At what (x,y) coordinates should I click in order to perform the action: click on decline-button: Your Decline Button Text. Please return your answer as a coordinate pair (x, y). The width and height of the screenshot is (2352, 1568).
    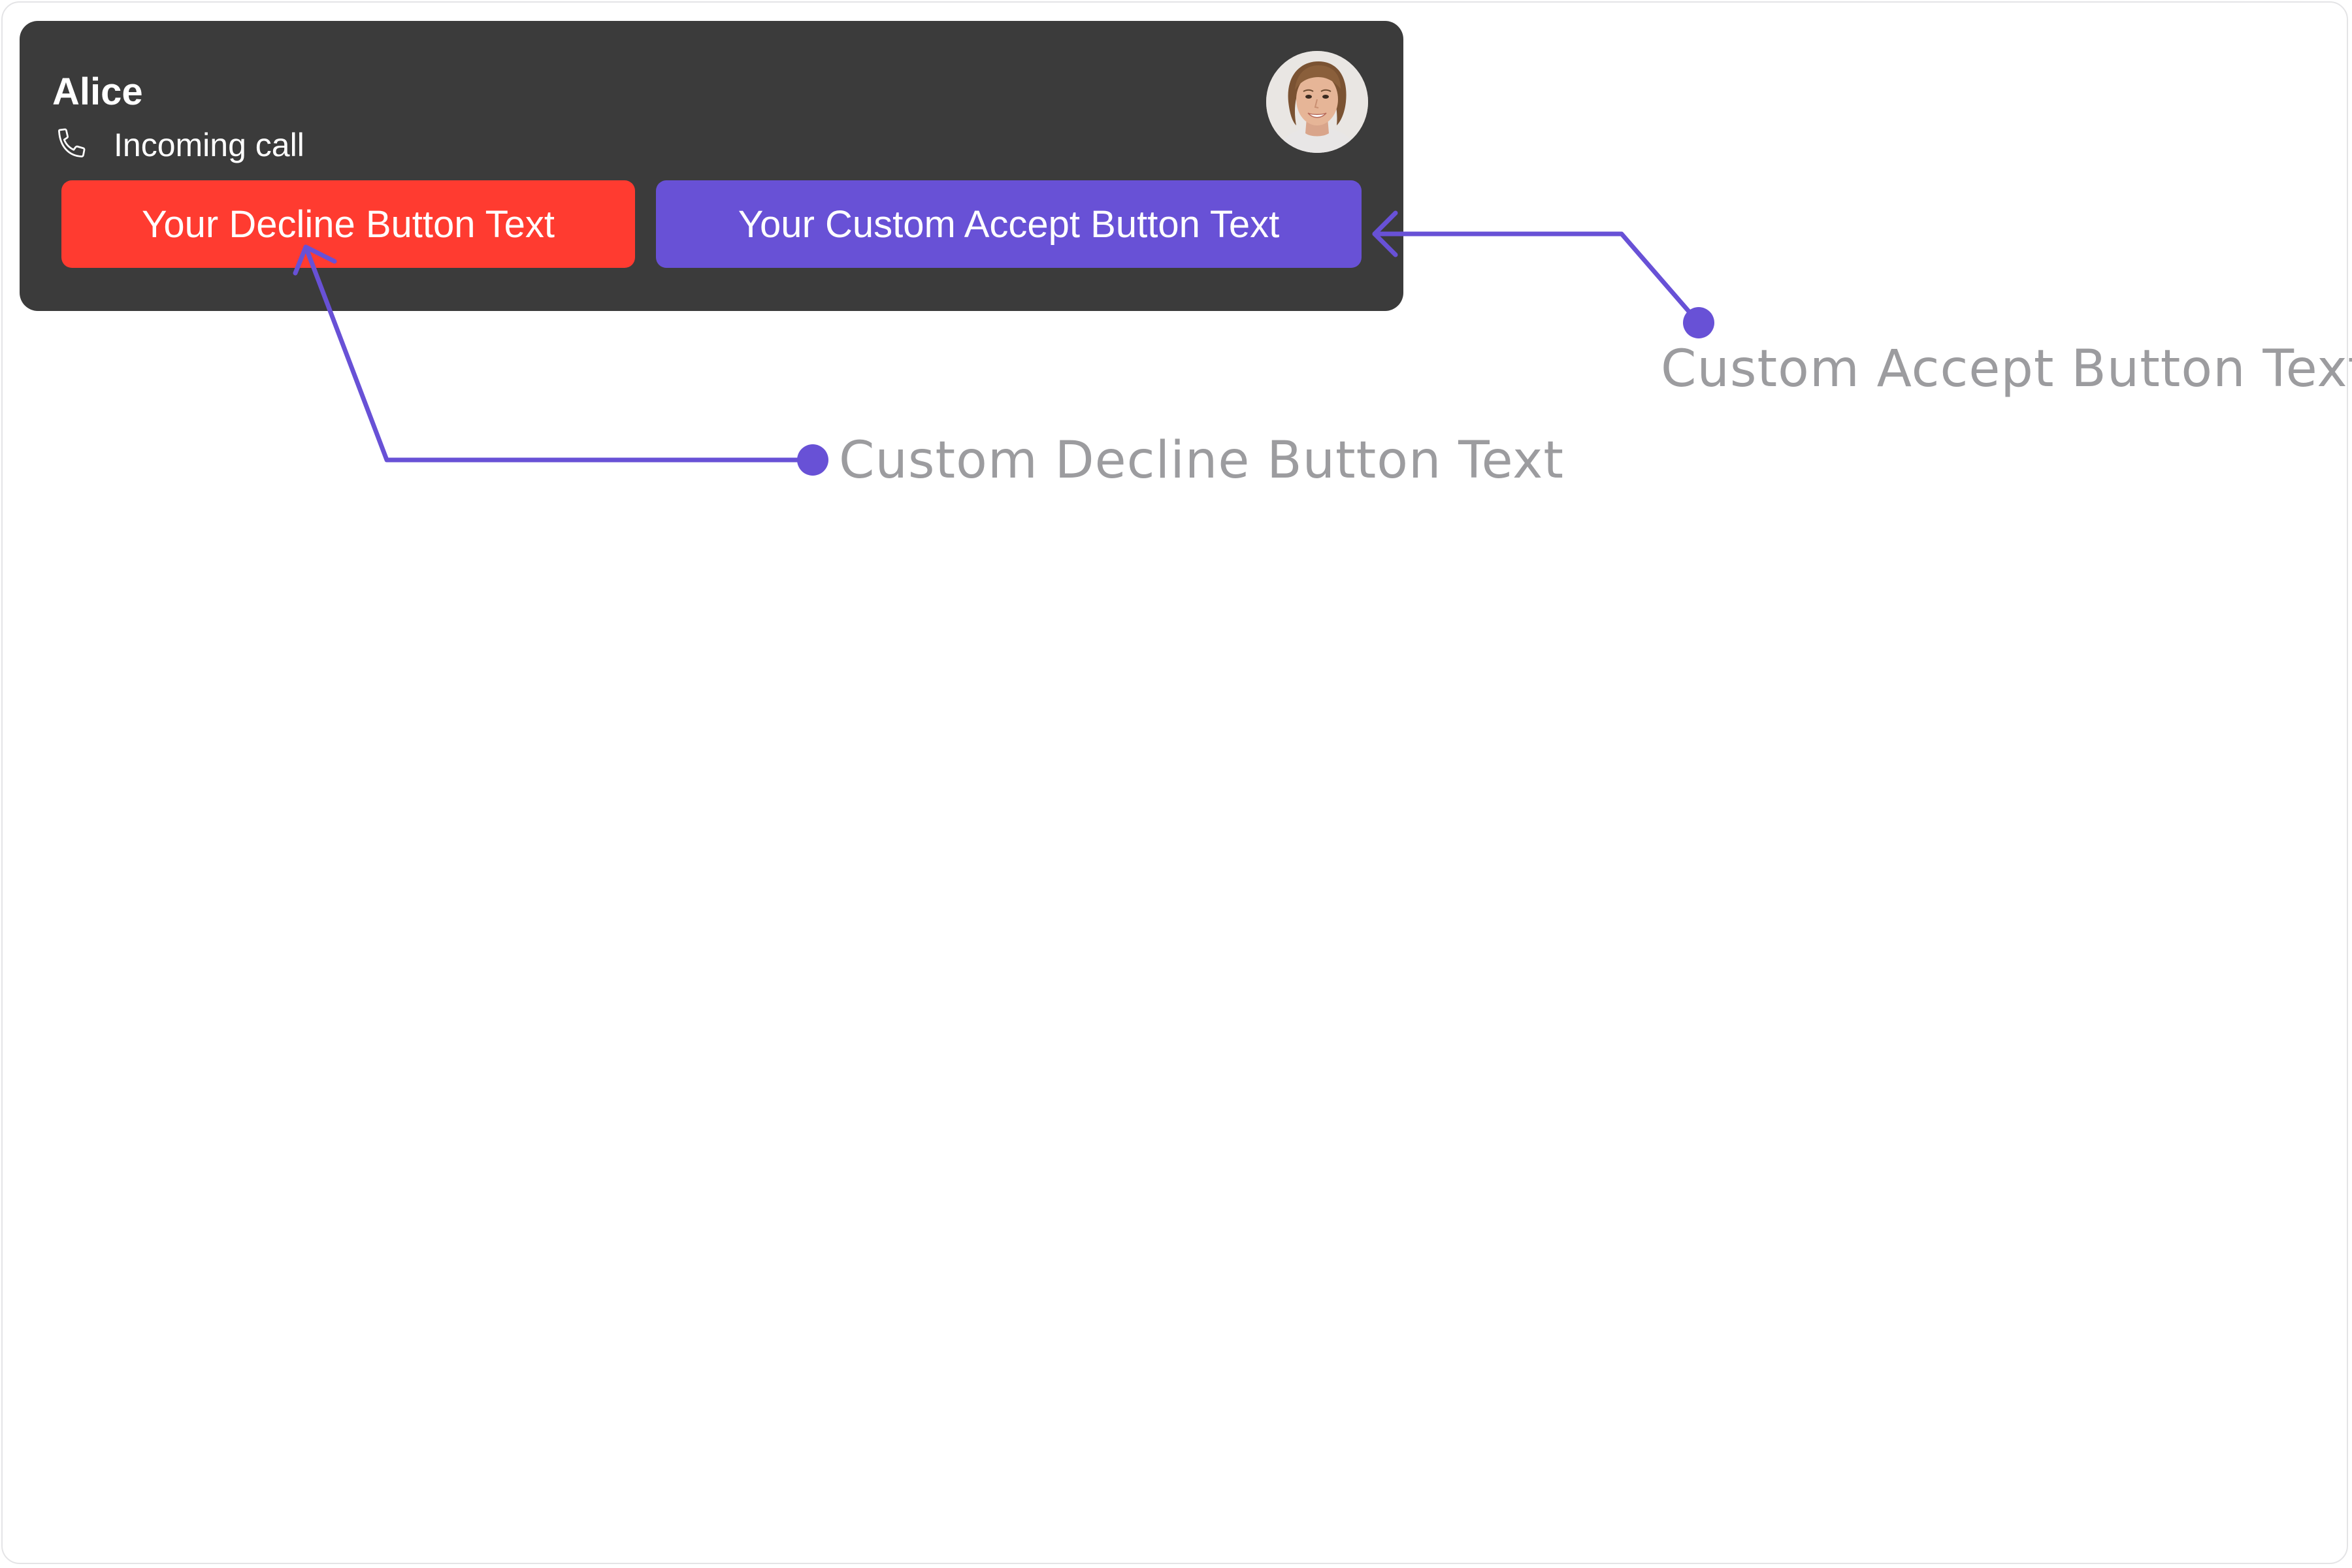
    Looking at the image, I should click on (348, 224).